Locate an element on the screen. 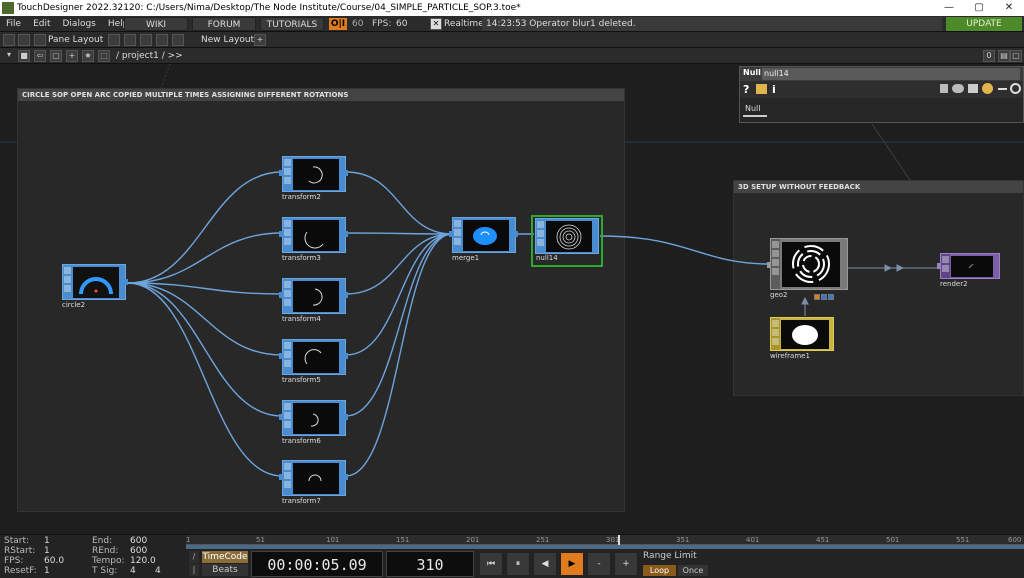 This screenshot has height=578, width=1024. node-transform7-input is located at coordinates (281, 477).